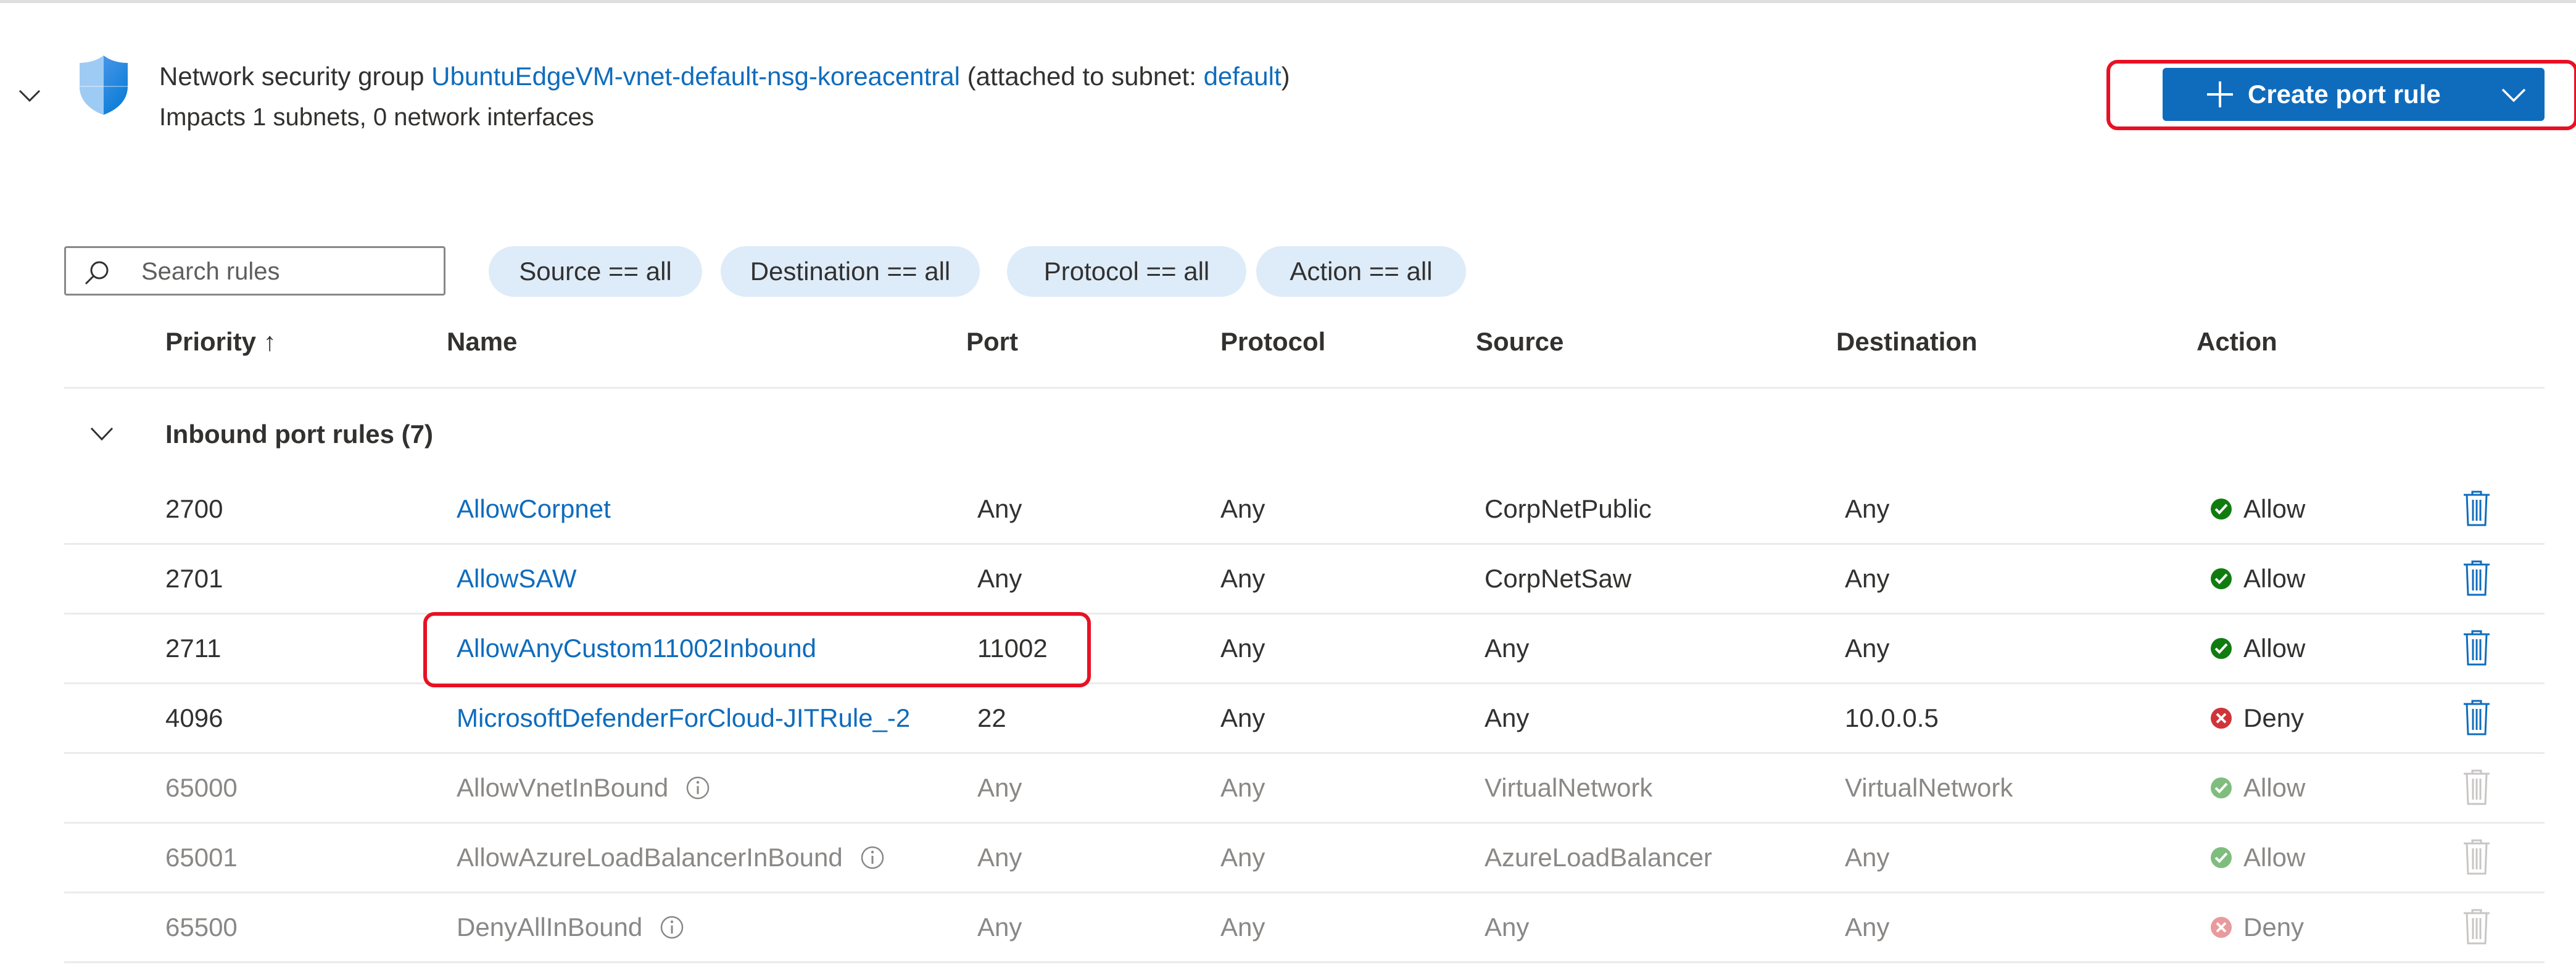 This screenshot has width=2576, height=973. Describe the element at coordinates (595, 271) in the screenshot. I see `filter-source: Source == all` at that location.